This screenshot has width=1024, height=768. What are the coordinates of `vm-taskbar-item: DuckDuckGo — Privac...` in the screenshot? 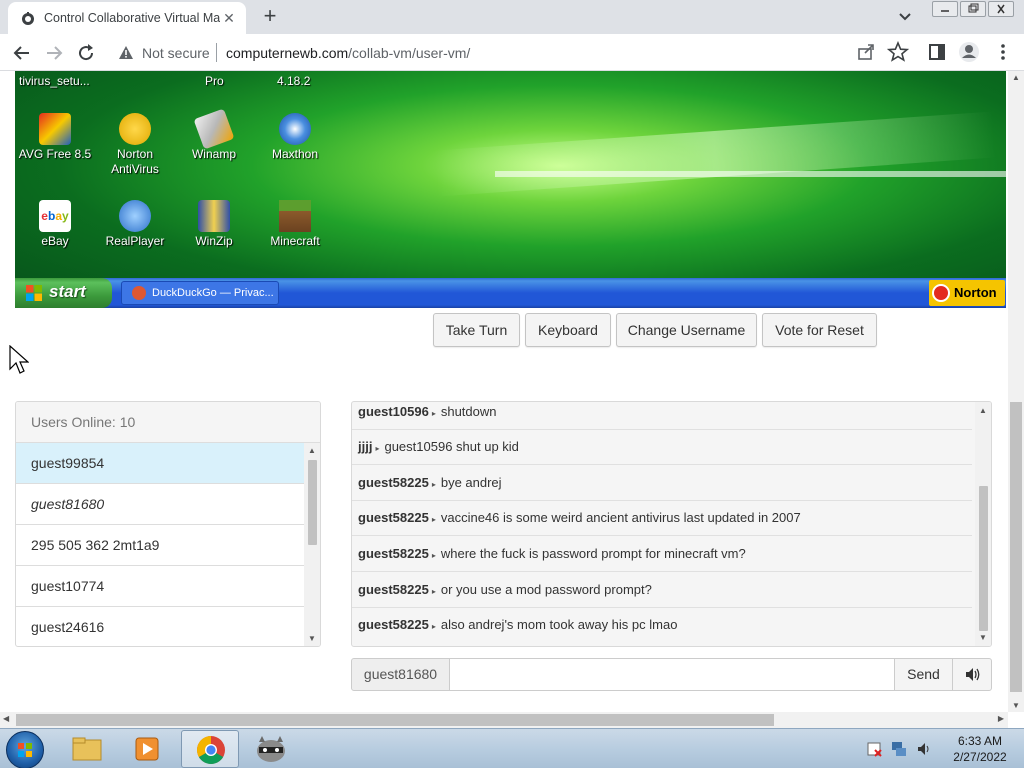 It's located at (200, 293).